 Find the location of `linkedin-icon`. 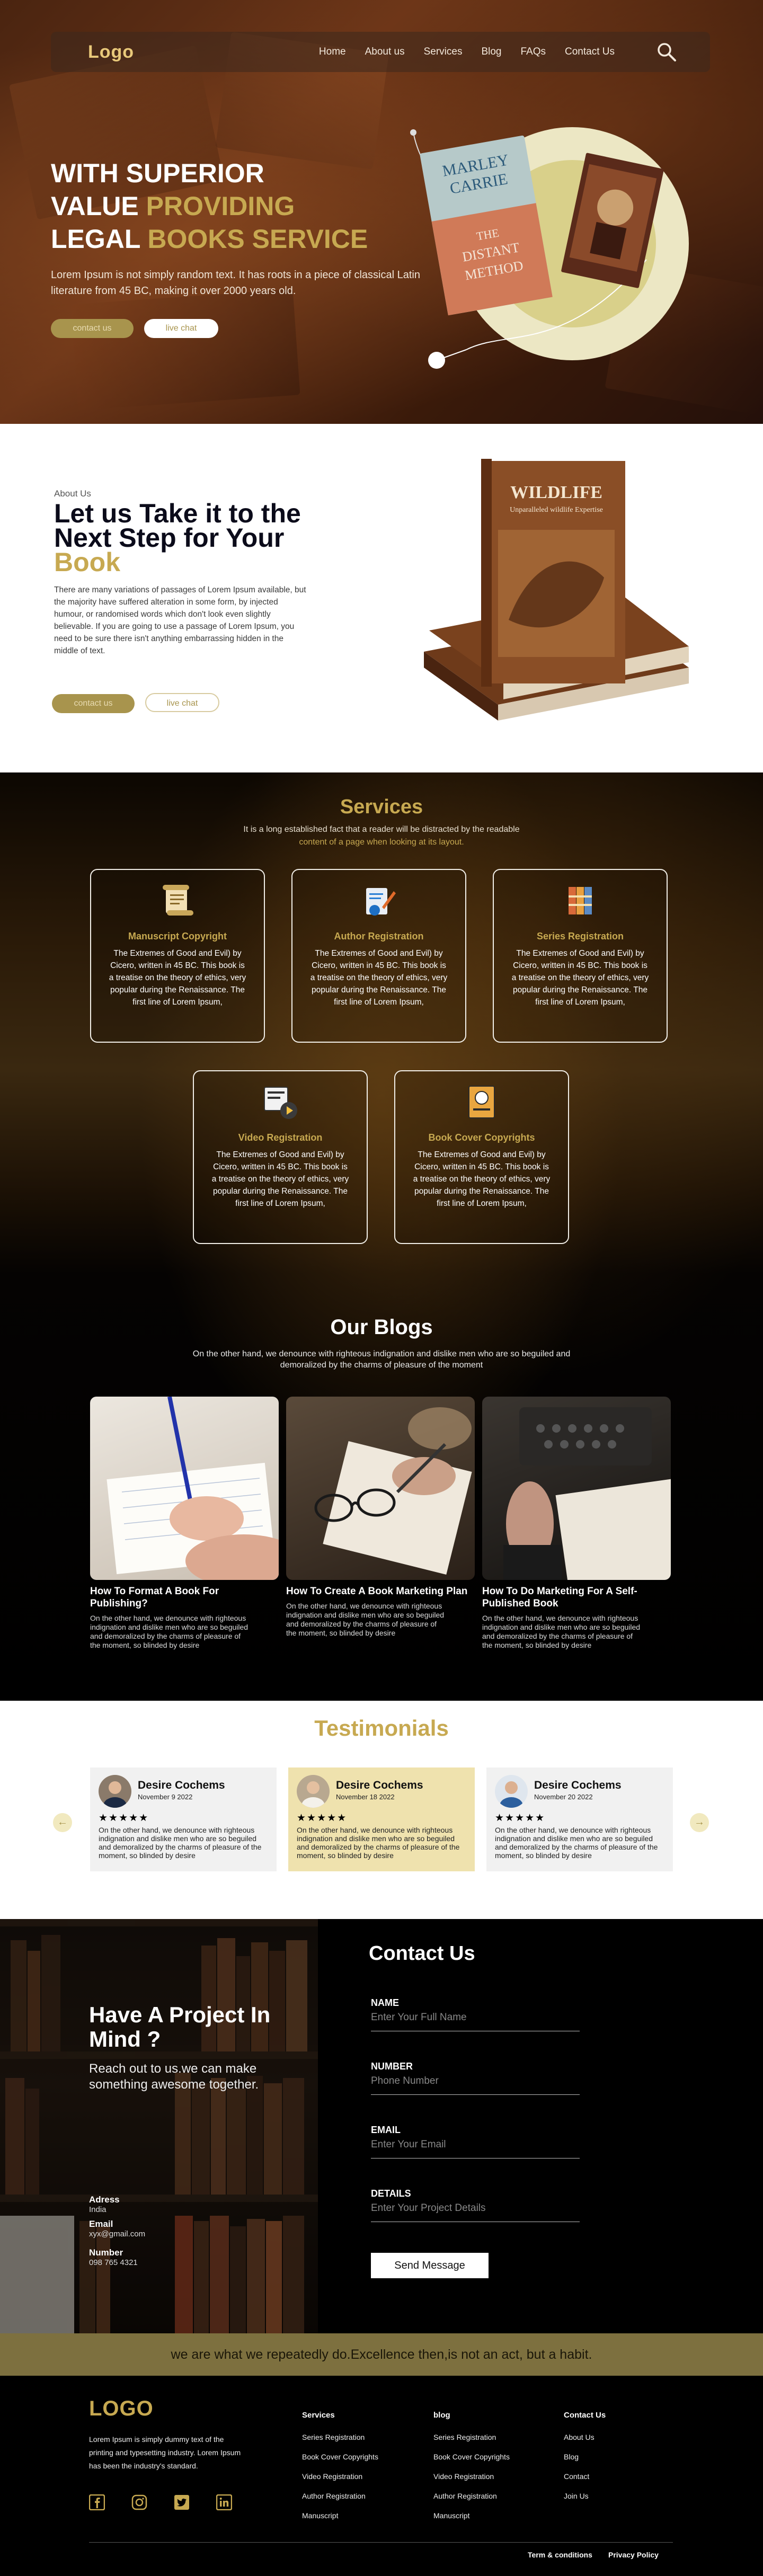

linkedin-icon is located at coordinates (224, 2502).